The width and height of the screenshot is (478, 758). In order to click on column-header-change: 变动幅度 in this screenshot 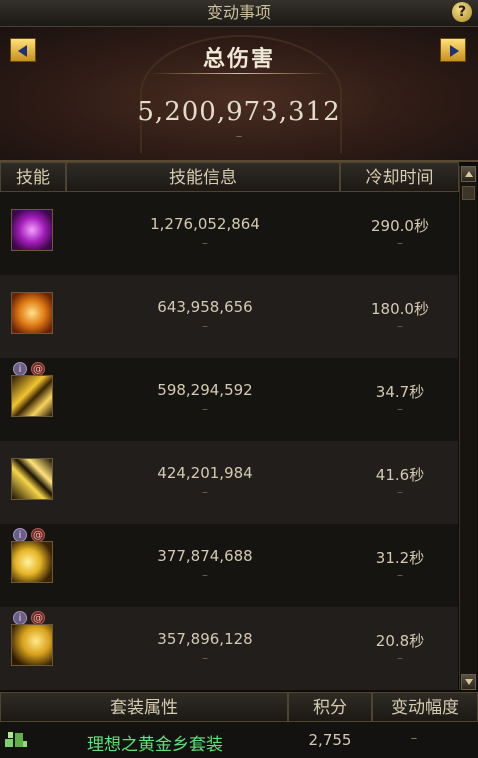, I will do `click(425, 707)`.